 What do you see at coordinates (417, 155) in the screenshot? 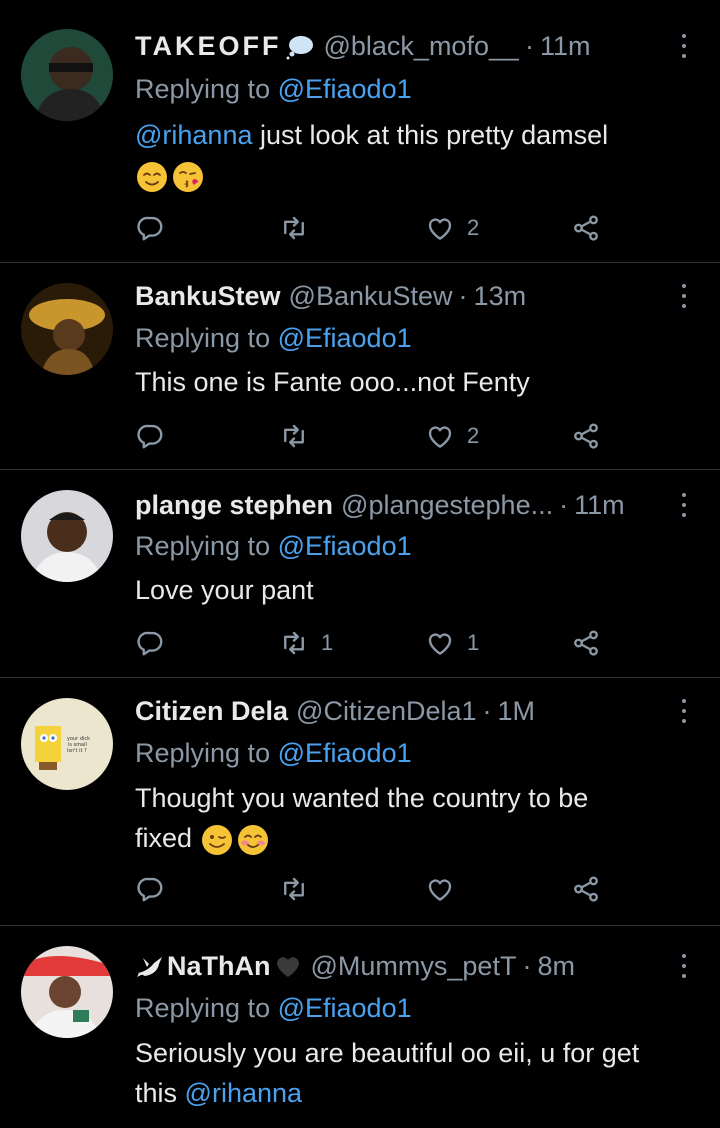
I see `tweet-text: @rihanna just look at this pretty damsel` at bounding box center [417, 155].